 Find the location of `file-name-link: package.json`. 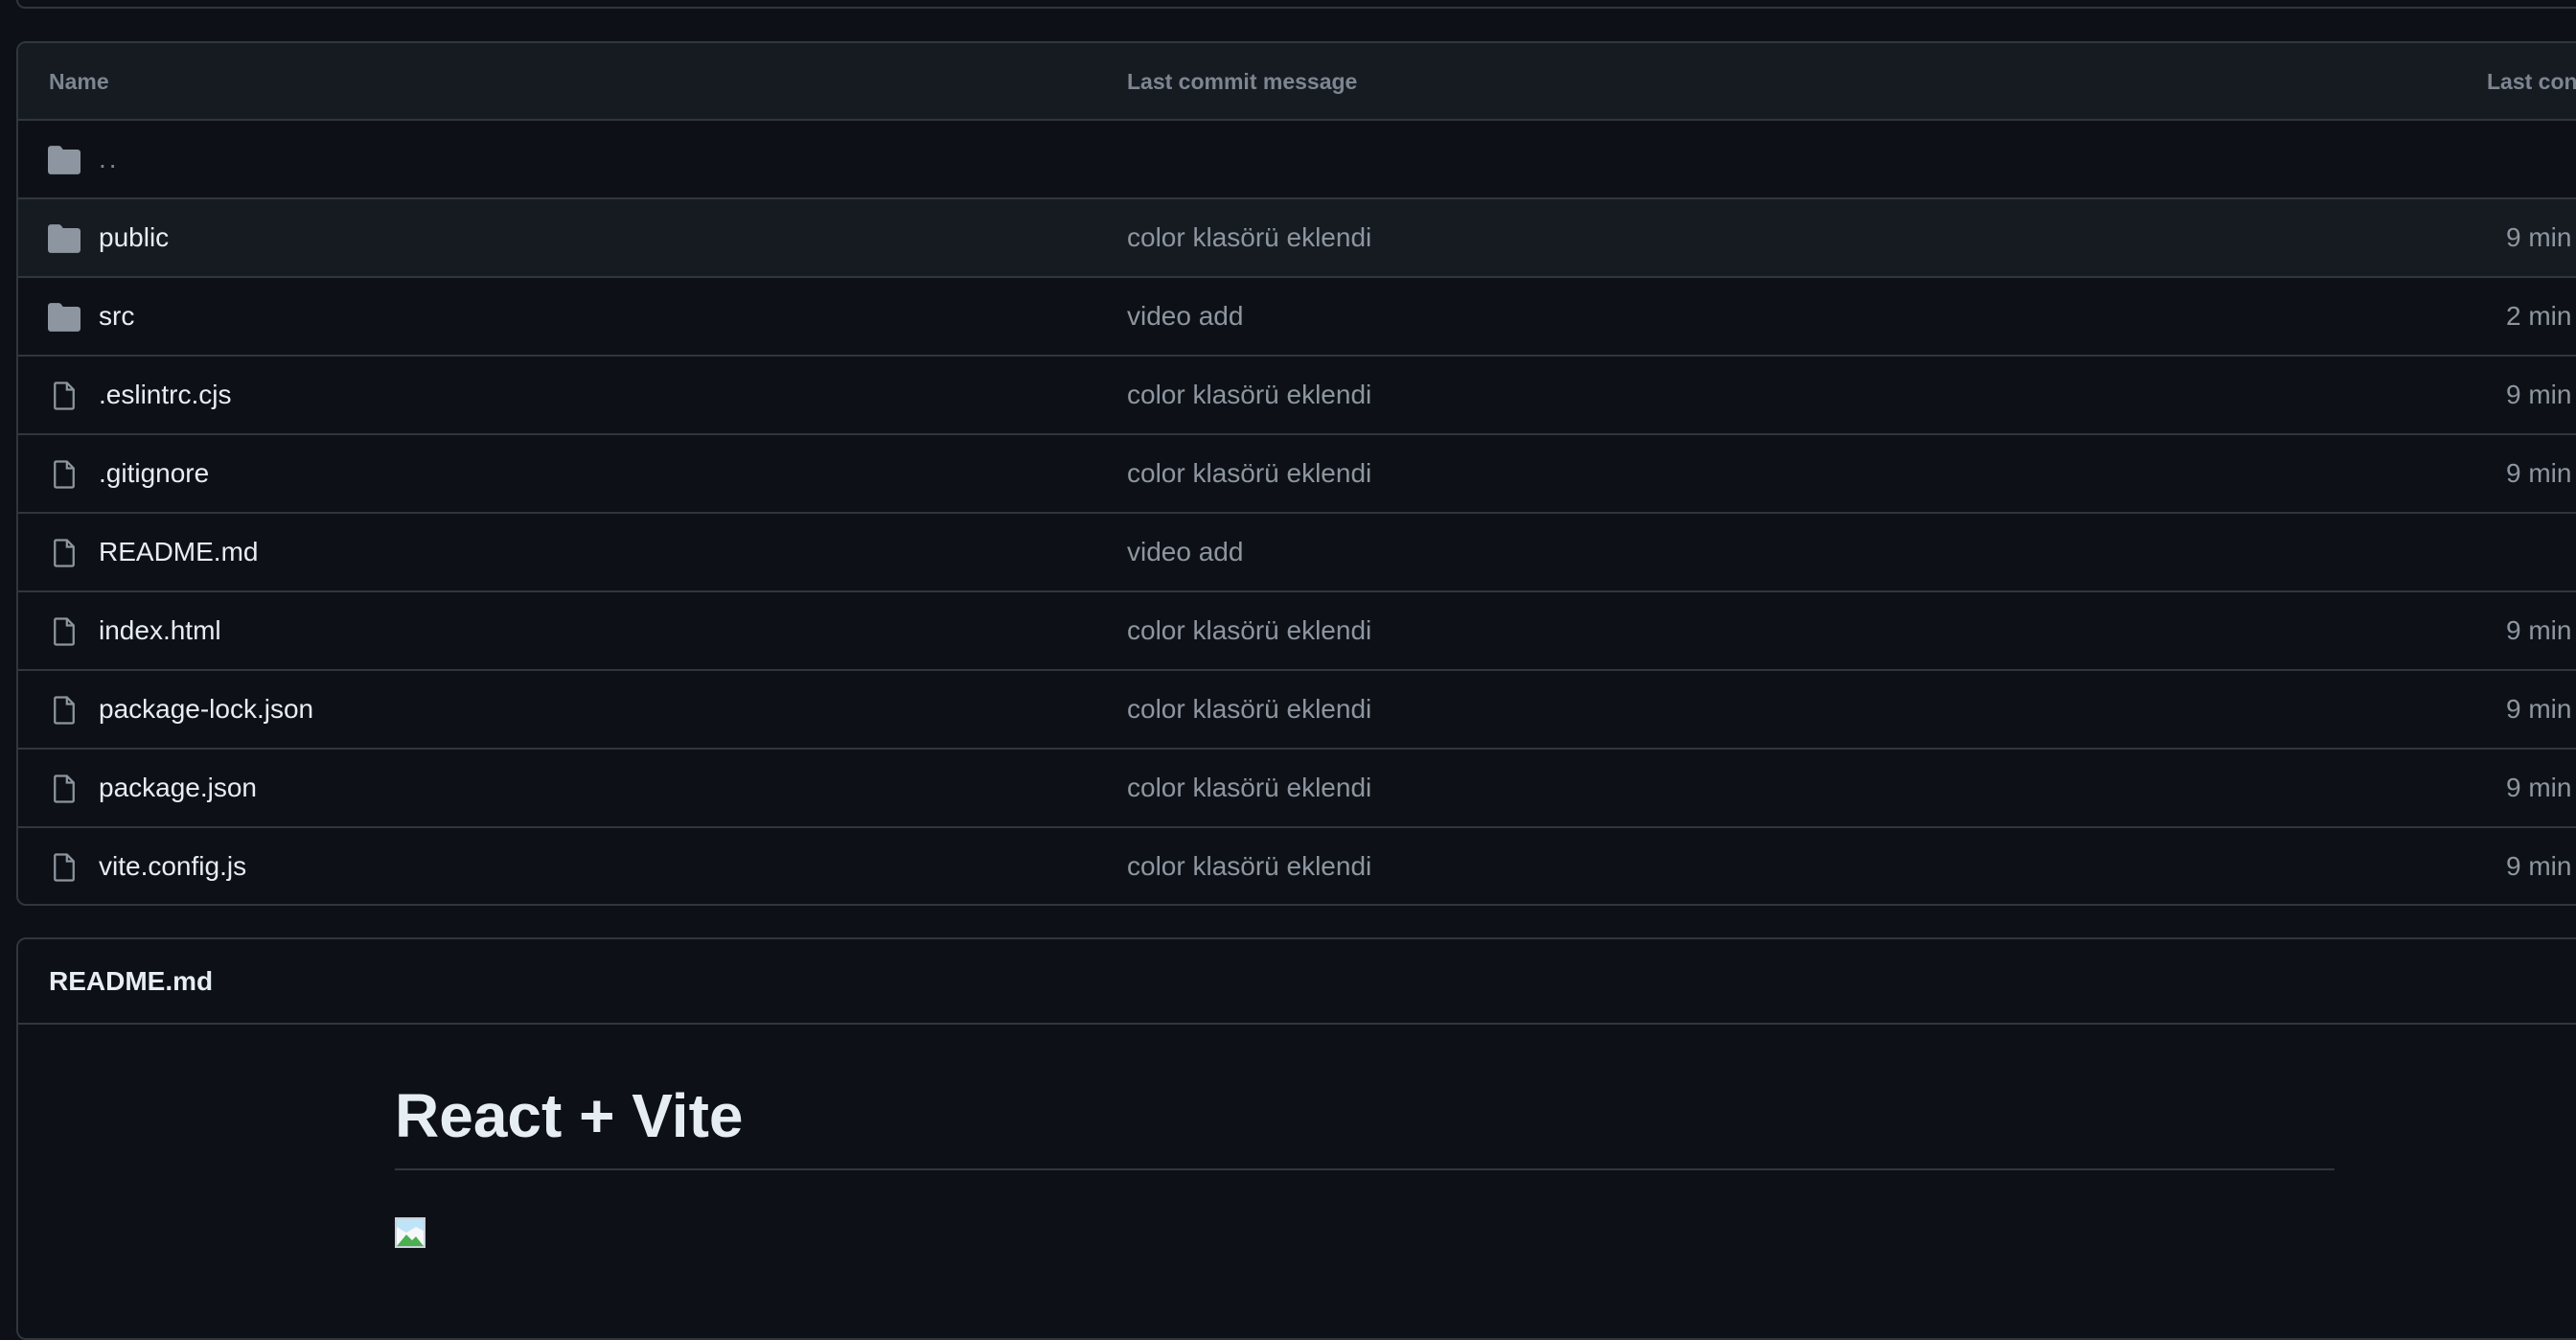

file-name-link: package.json is located at coordinates (178, 788).